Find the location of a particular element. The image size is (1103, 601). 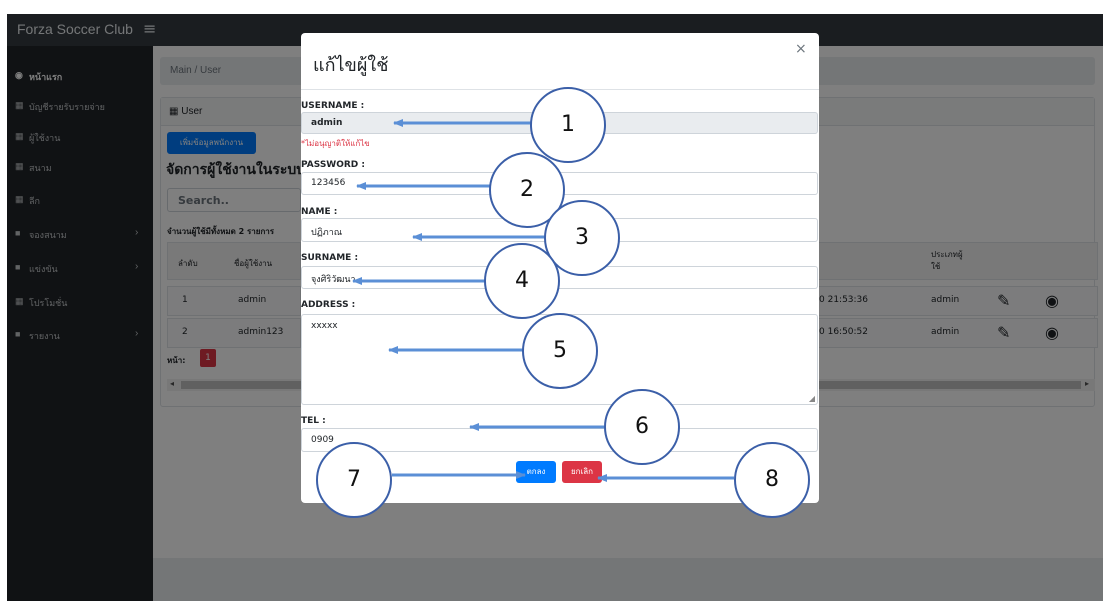

close-icon: × is located at coordinates (801, 49).